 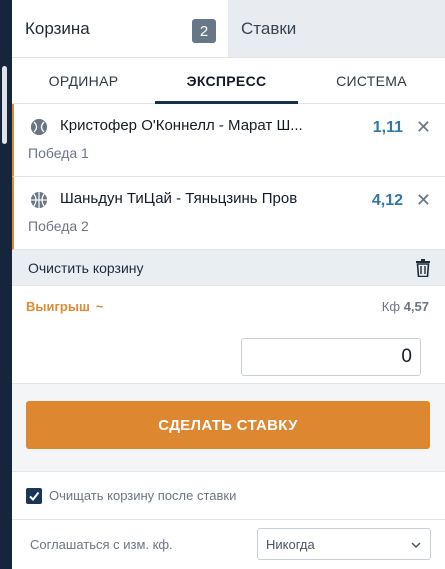 What do you see at coordinates (57, 28) in the screenshot?
I see `tab-basket-label: Корзина` at bounding box center [57, 28].